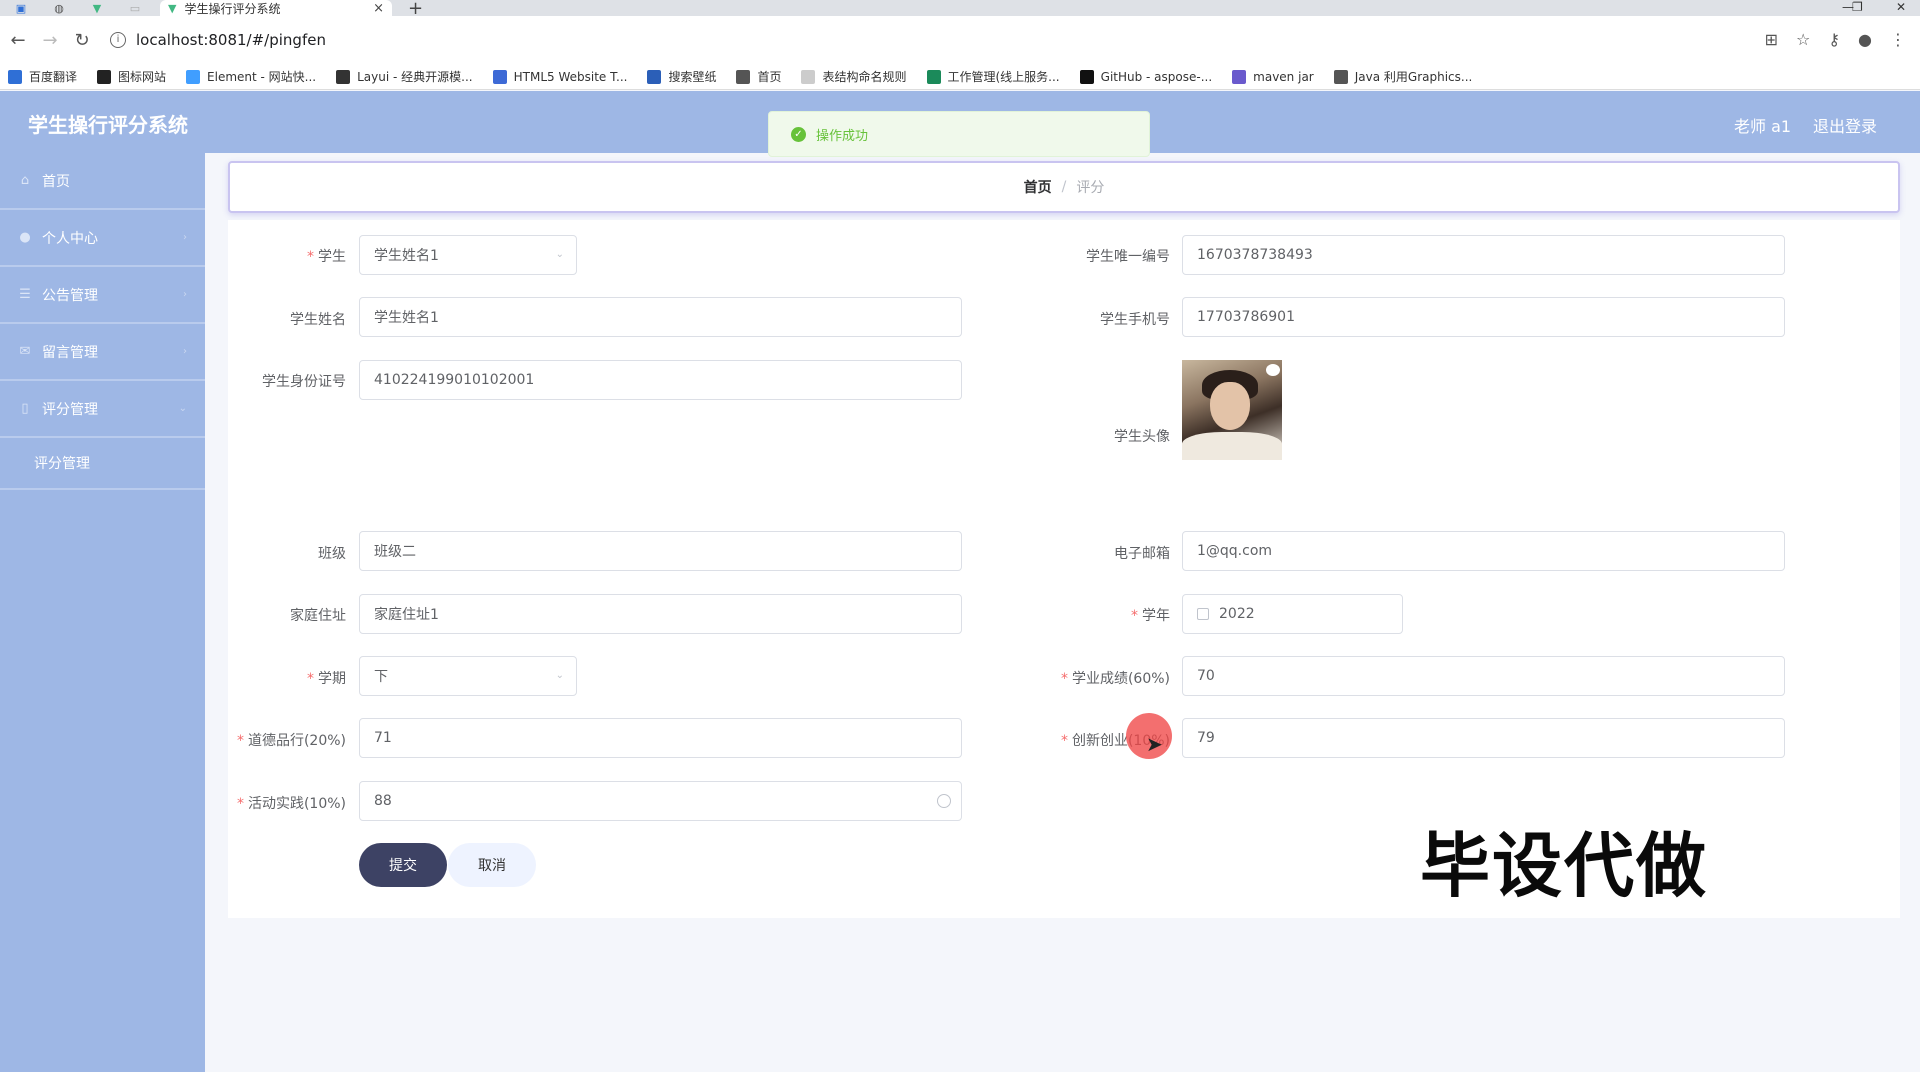  Describe the element at coordinates (18, 40) in the screenshot. I see `back-icon: ←` at that location.